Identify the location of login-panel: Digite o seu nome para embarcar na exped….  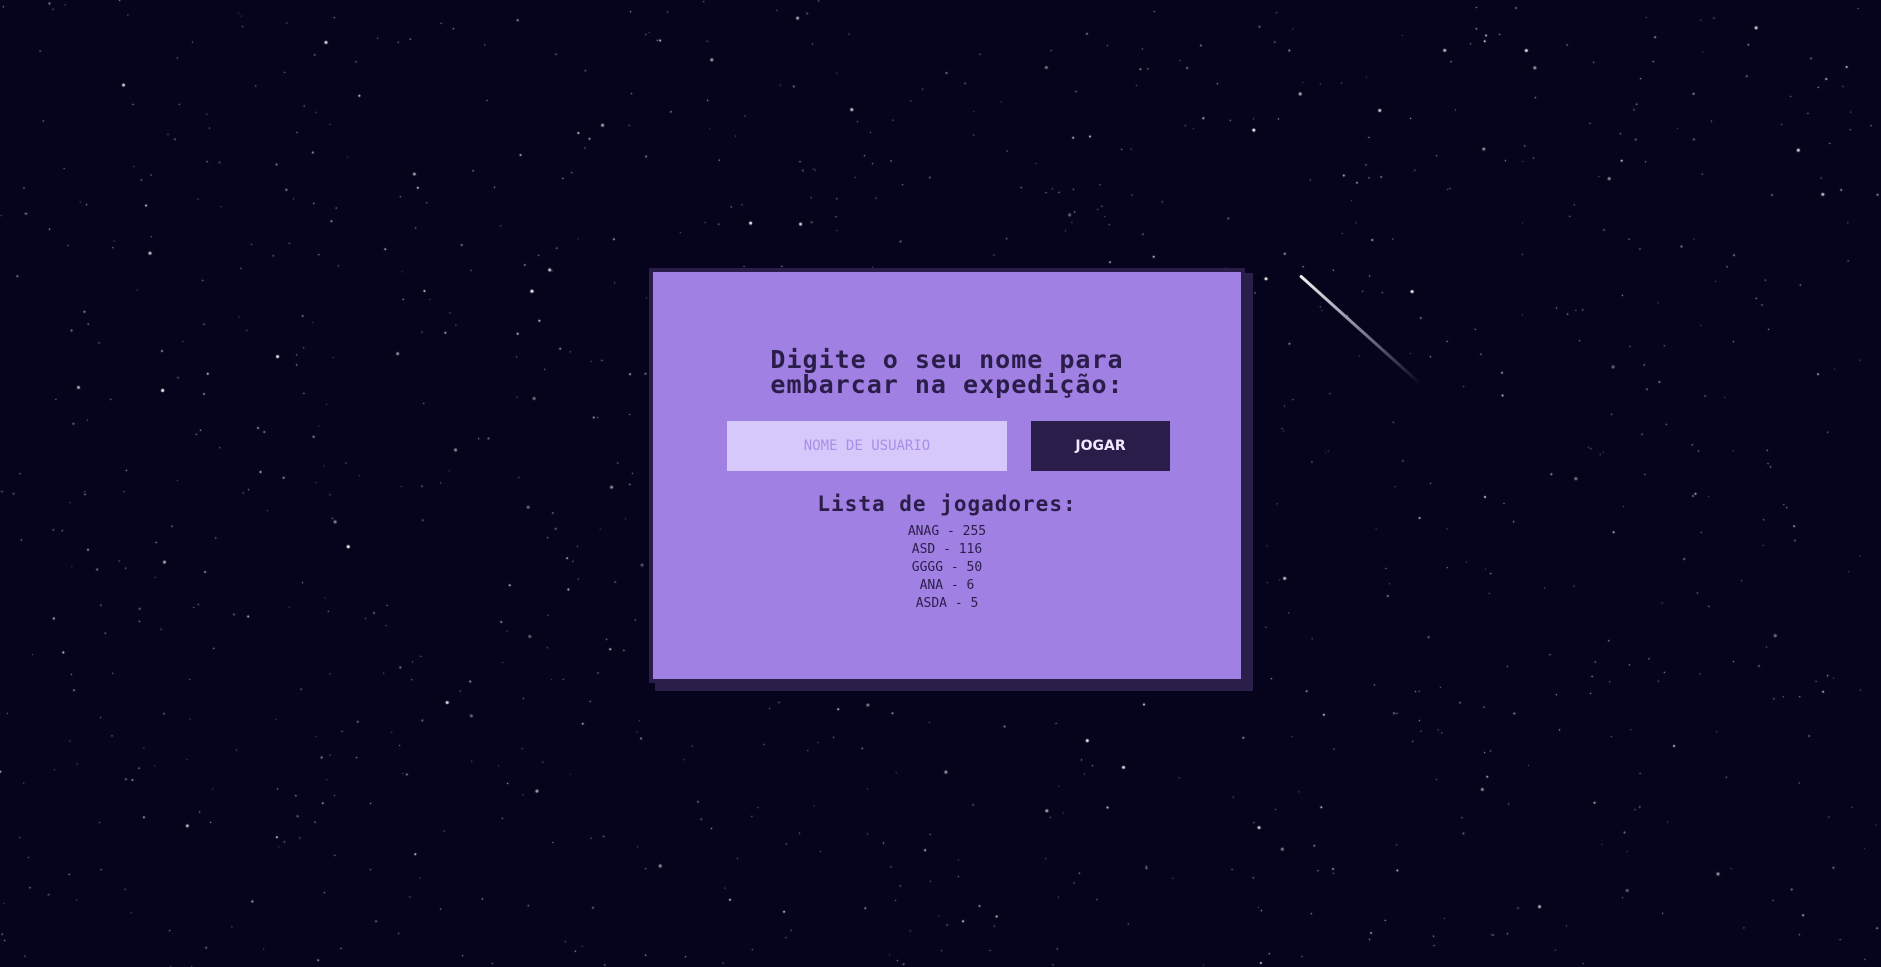
(947, 475).